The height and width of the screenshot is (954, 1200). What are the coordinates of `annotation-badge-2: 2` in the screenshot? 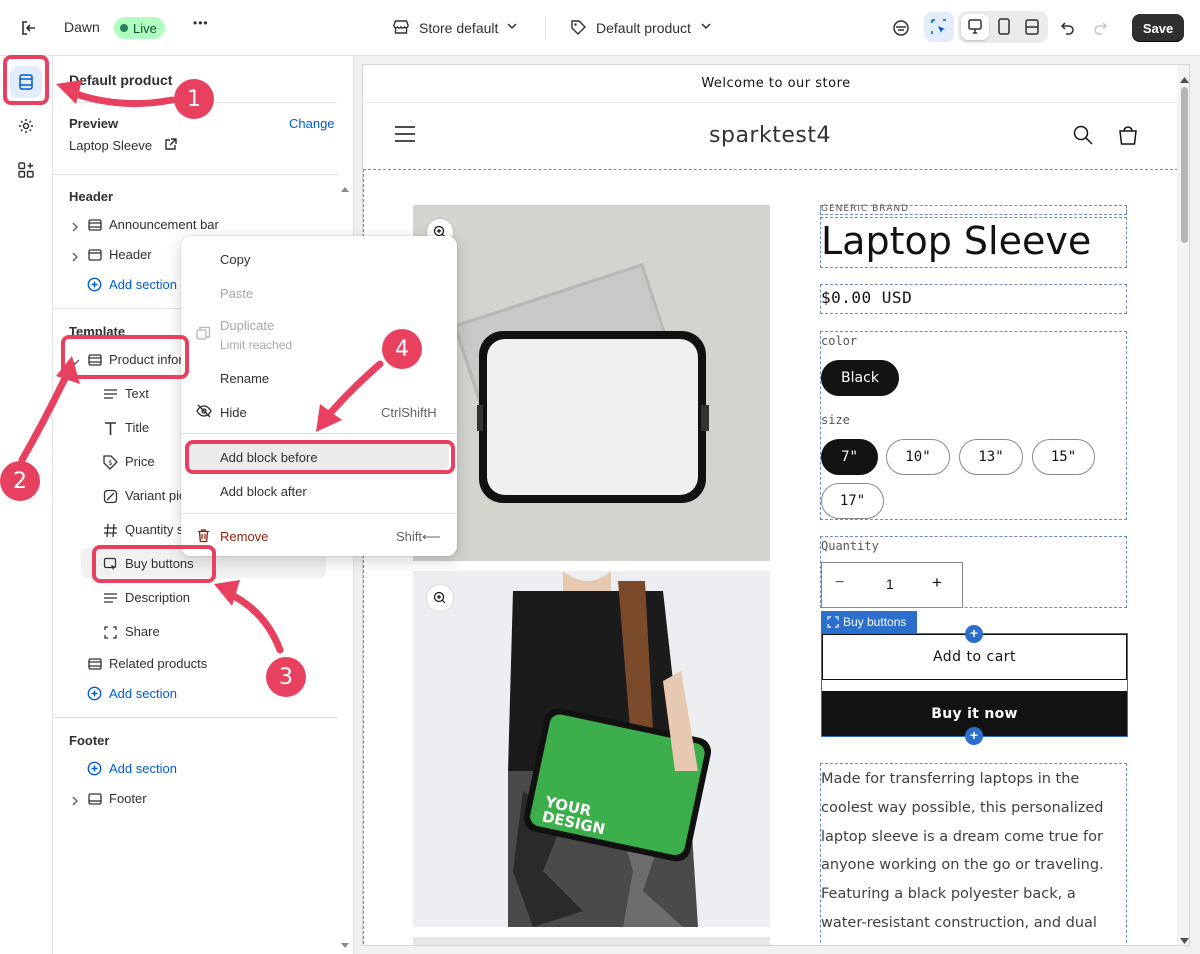 It's located at (20, 481).